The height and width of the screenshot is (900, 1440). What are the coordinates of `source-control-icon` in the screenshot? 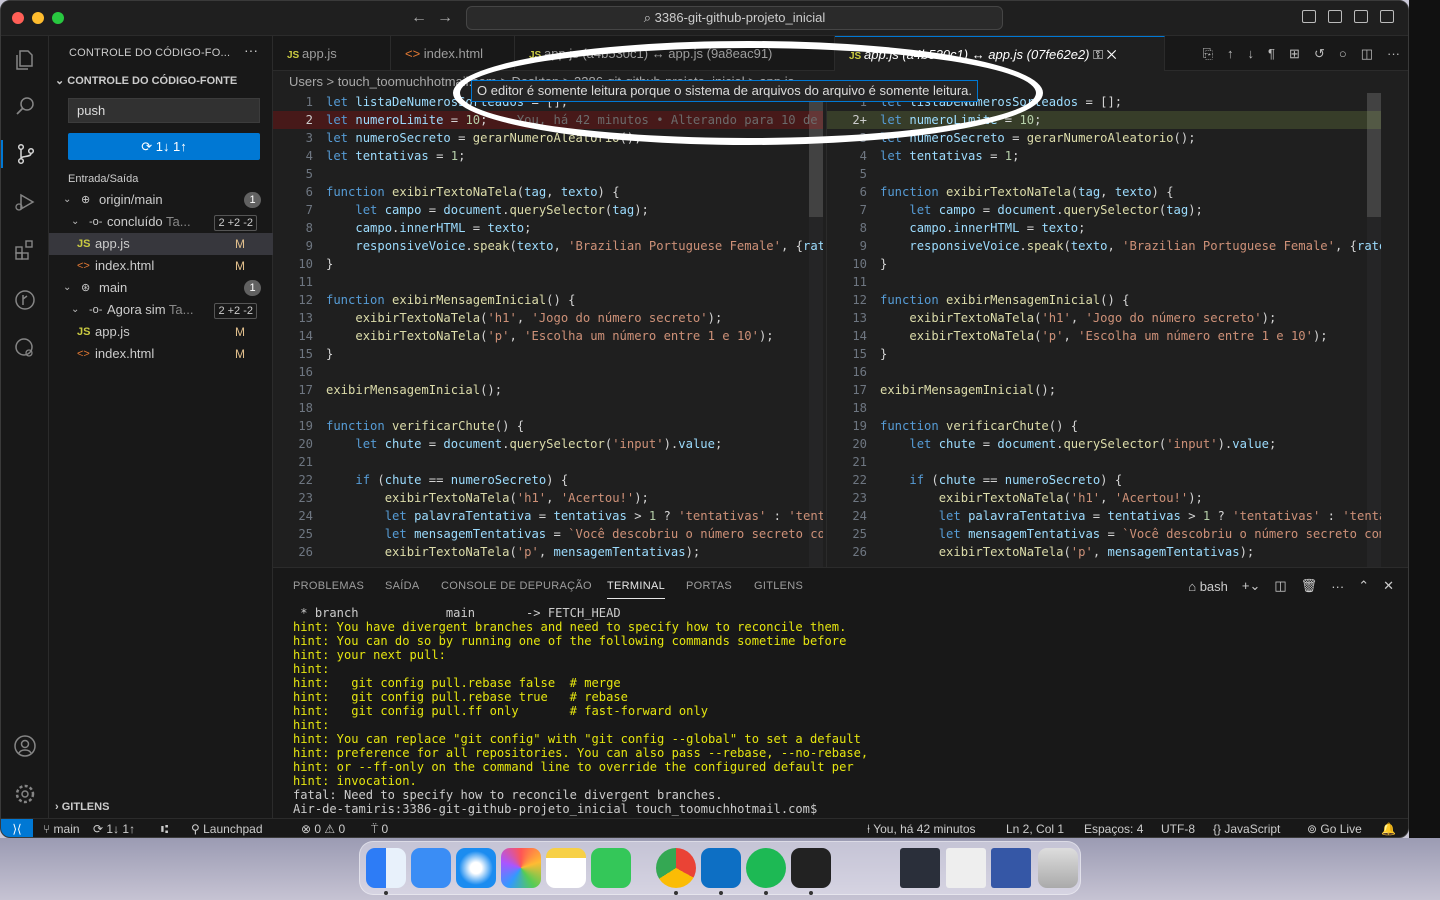 It's located at (25, 154).